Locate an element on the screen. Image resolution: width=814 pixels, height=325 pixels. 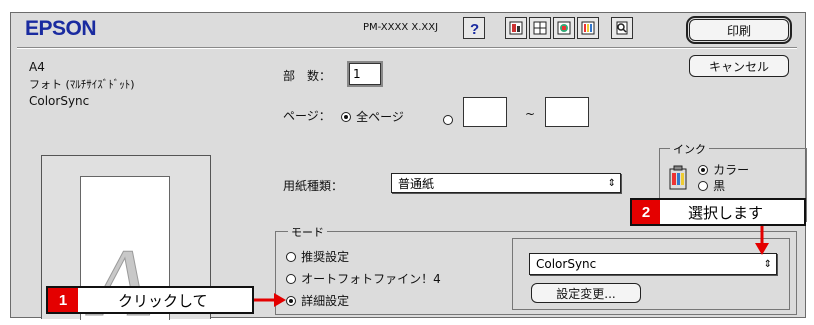
paper-info: A4 フォト (ﾏﾙﾁｻｲｽﾞﾄﾞｯﾄ) ColorSync is located at coordinates (82, 84).